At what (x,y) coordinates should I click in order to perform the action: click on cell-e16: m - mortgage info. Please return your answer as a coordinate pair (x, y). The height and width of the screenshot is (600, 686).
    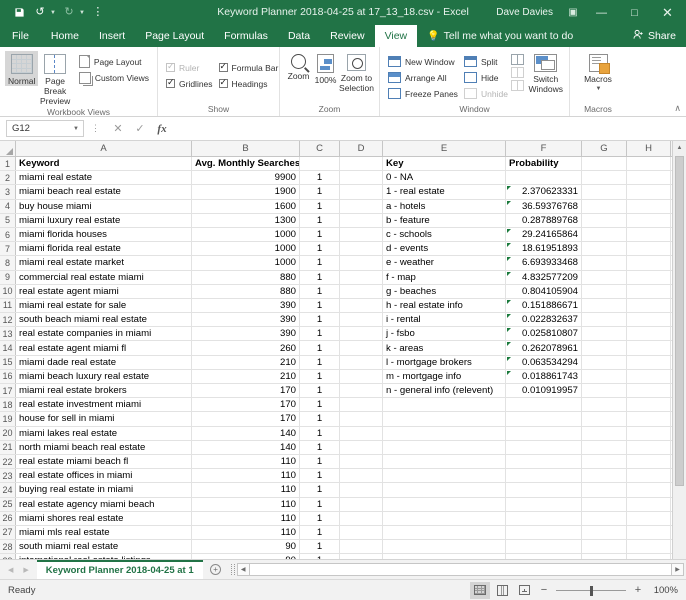
    Looking at the image, I should click on (444, 376).